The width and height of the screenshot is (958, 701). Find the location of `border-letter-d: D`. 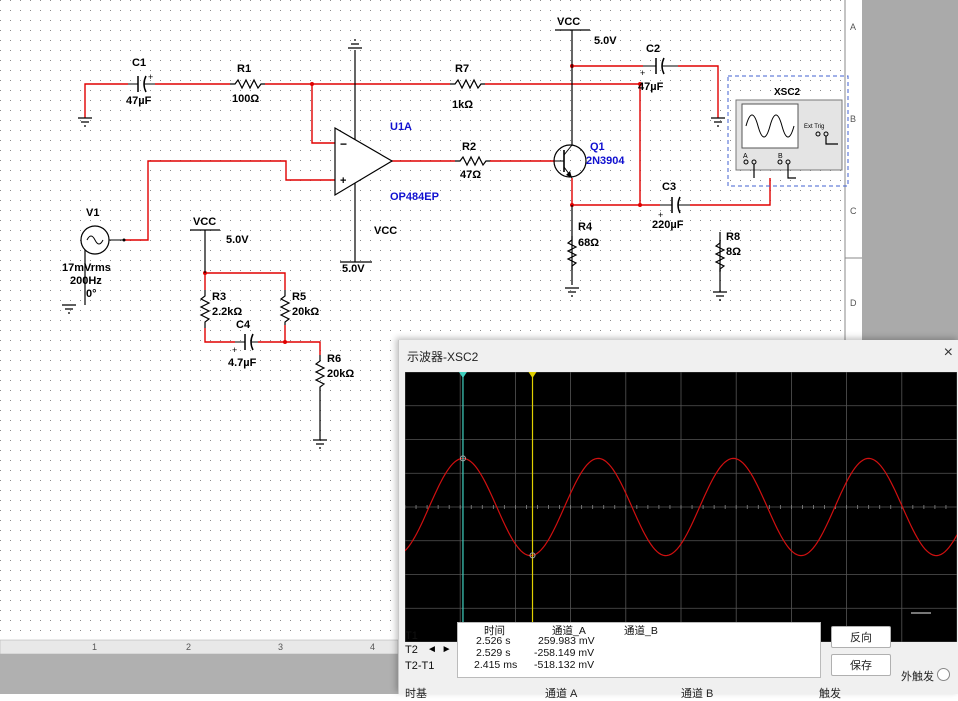

border-letter-d: D is located at coordinates (853, 303).